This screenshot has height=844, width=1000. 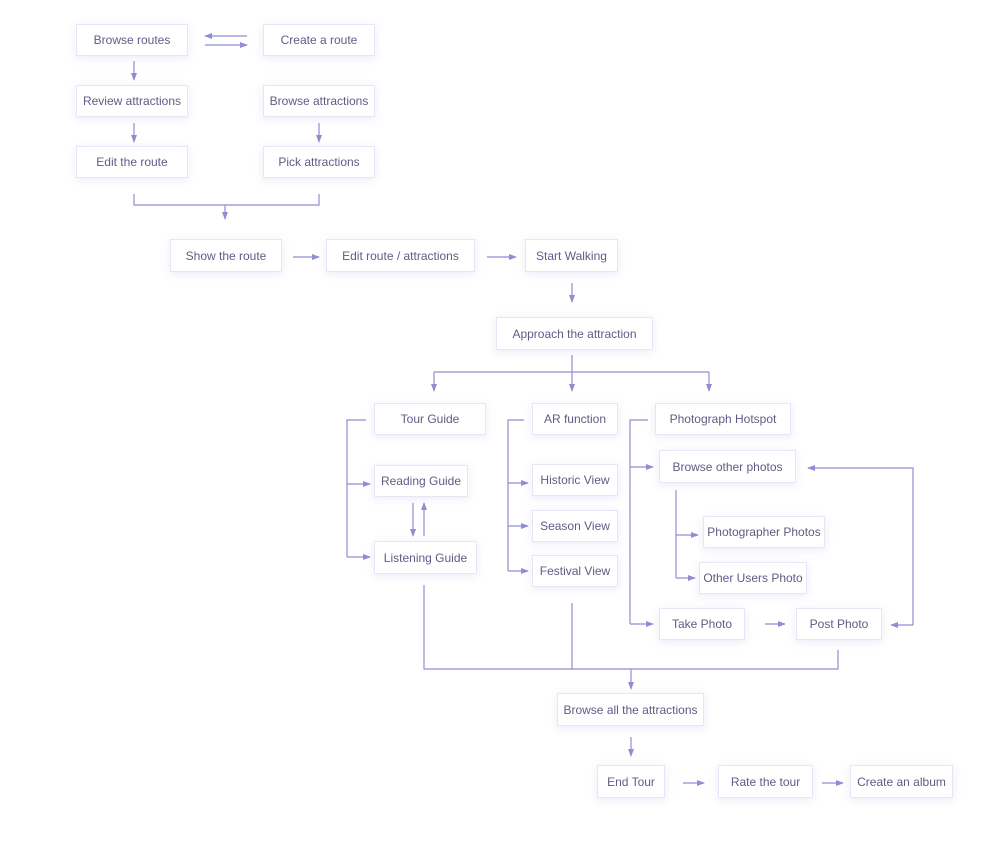 I want to click on node-create-album: Create an album, so click(x=901, y=781).